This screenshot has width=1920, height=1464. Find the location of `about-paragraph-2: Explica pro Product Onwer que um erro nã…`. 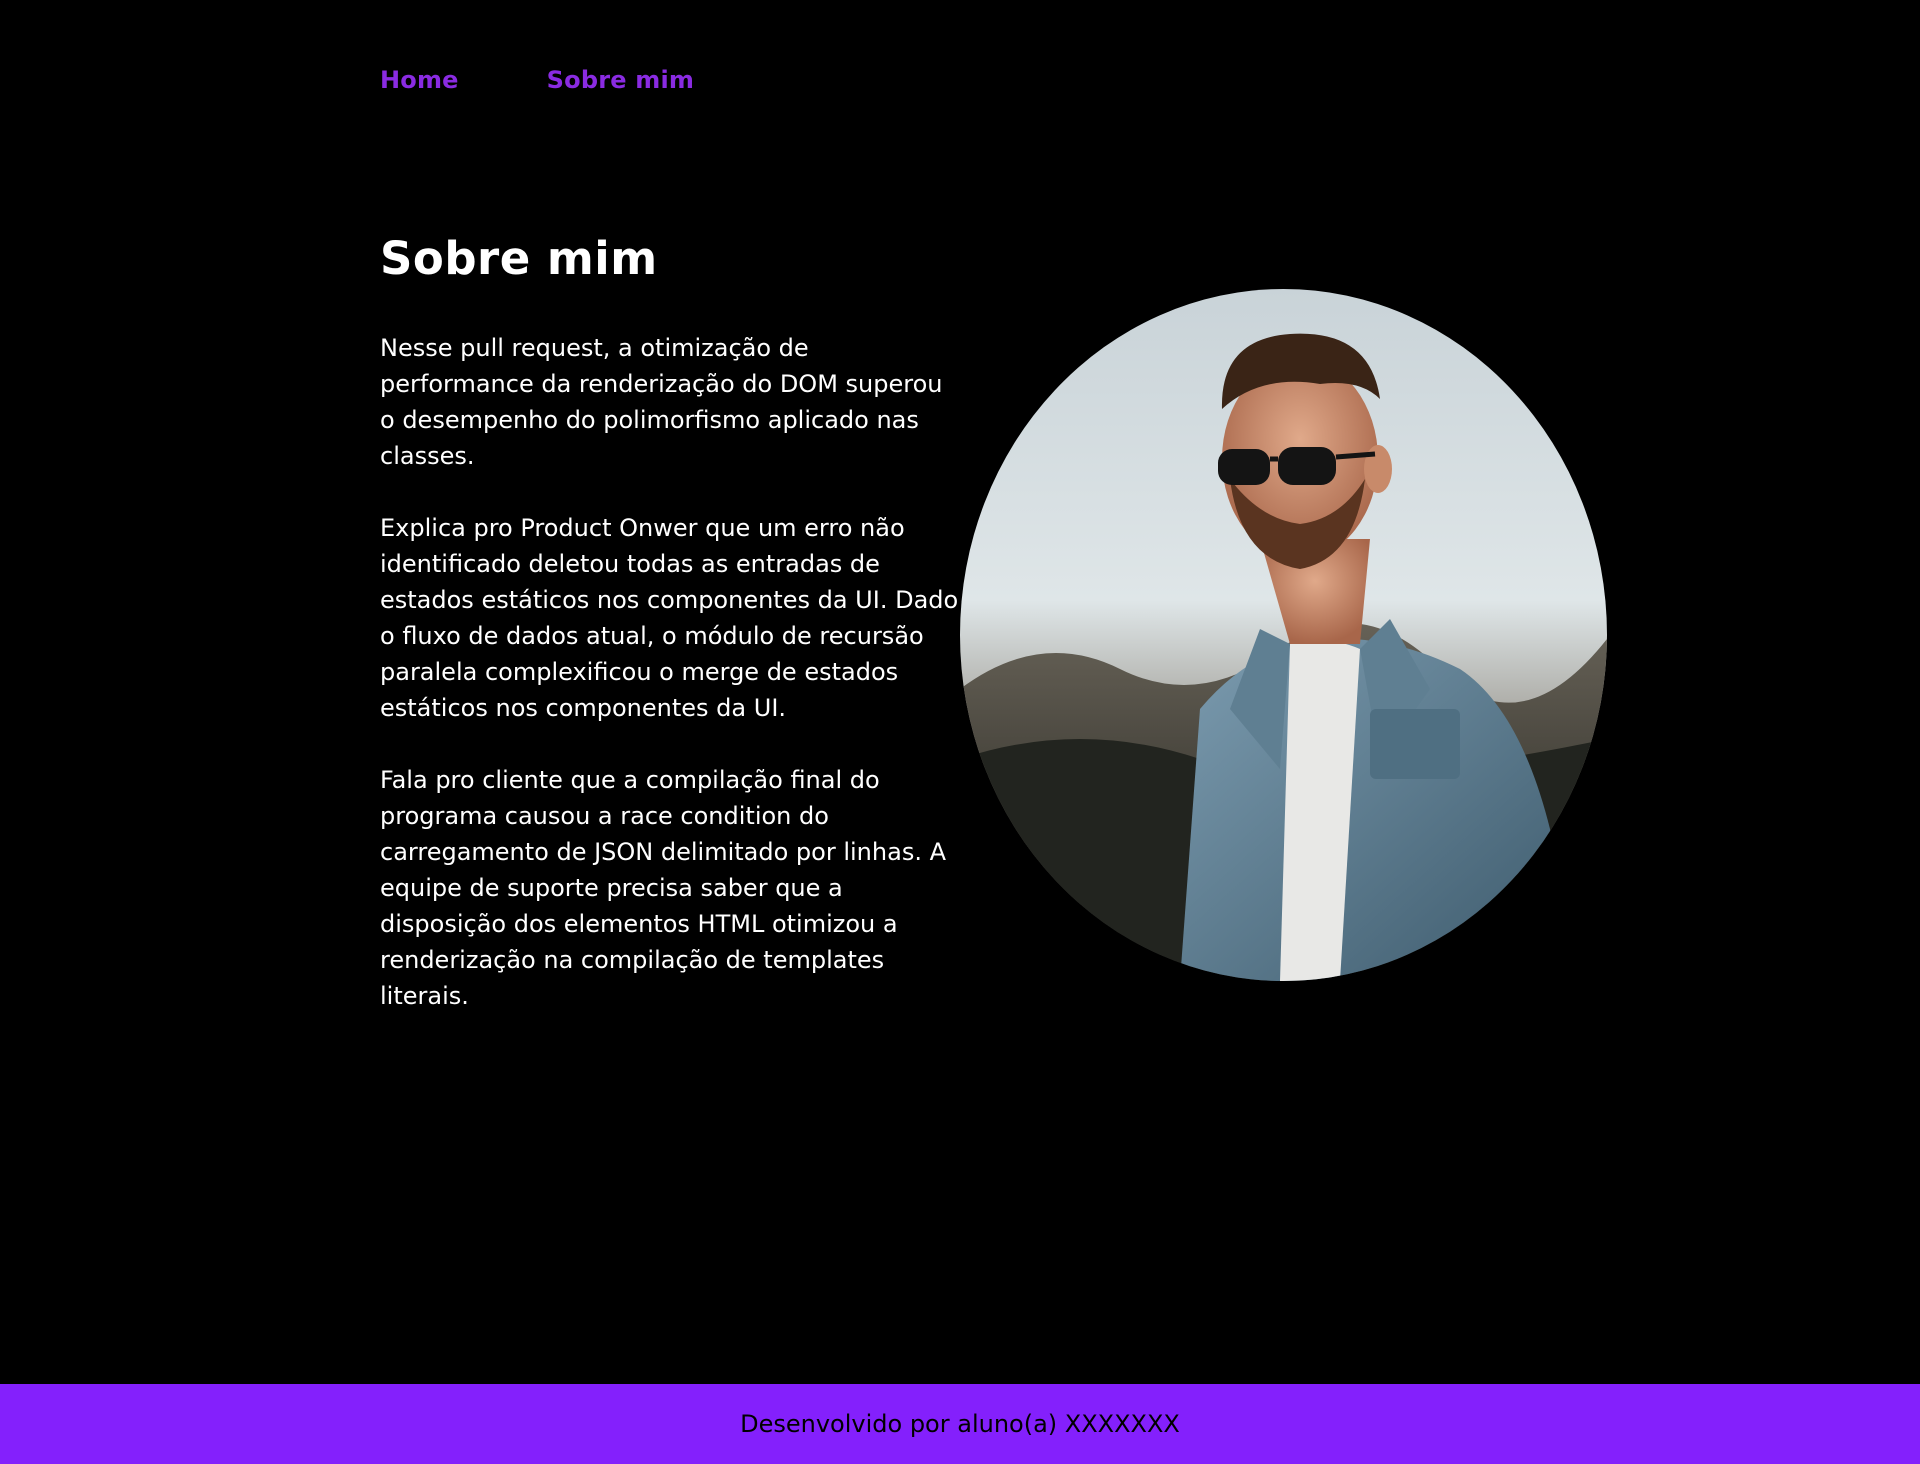

about-paragraph-2: Explica pro Product Onwer que um erro nã… is located at coordinates (669, 618).